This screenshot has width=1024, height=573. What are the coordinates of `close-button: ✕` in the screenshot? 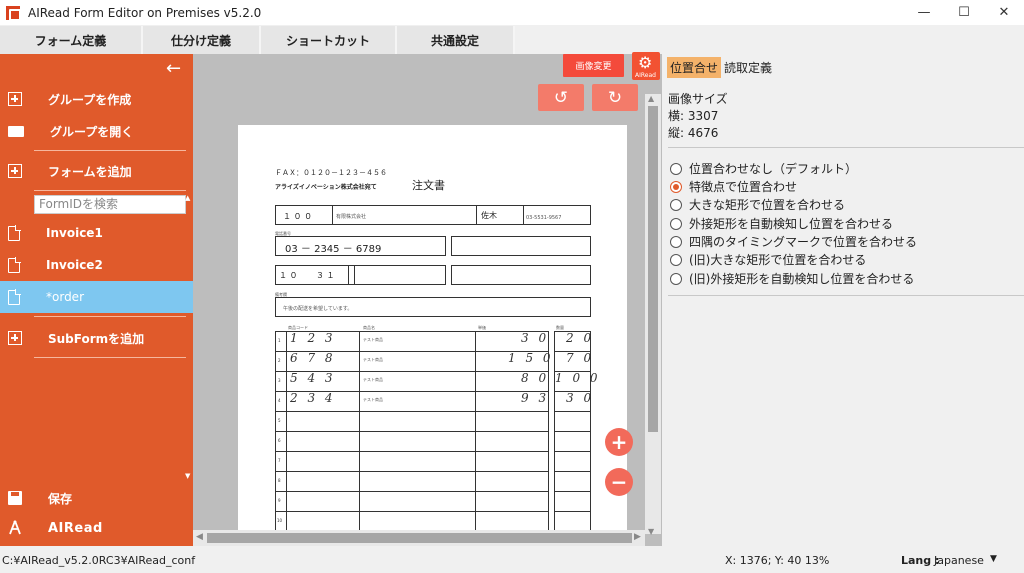 It's located at (1004, 12).